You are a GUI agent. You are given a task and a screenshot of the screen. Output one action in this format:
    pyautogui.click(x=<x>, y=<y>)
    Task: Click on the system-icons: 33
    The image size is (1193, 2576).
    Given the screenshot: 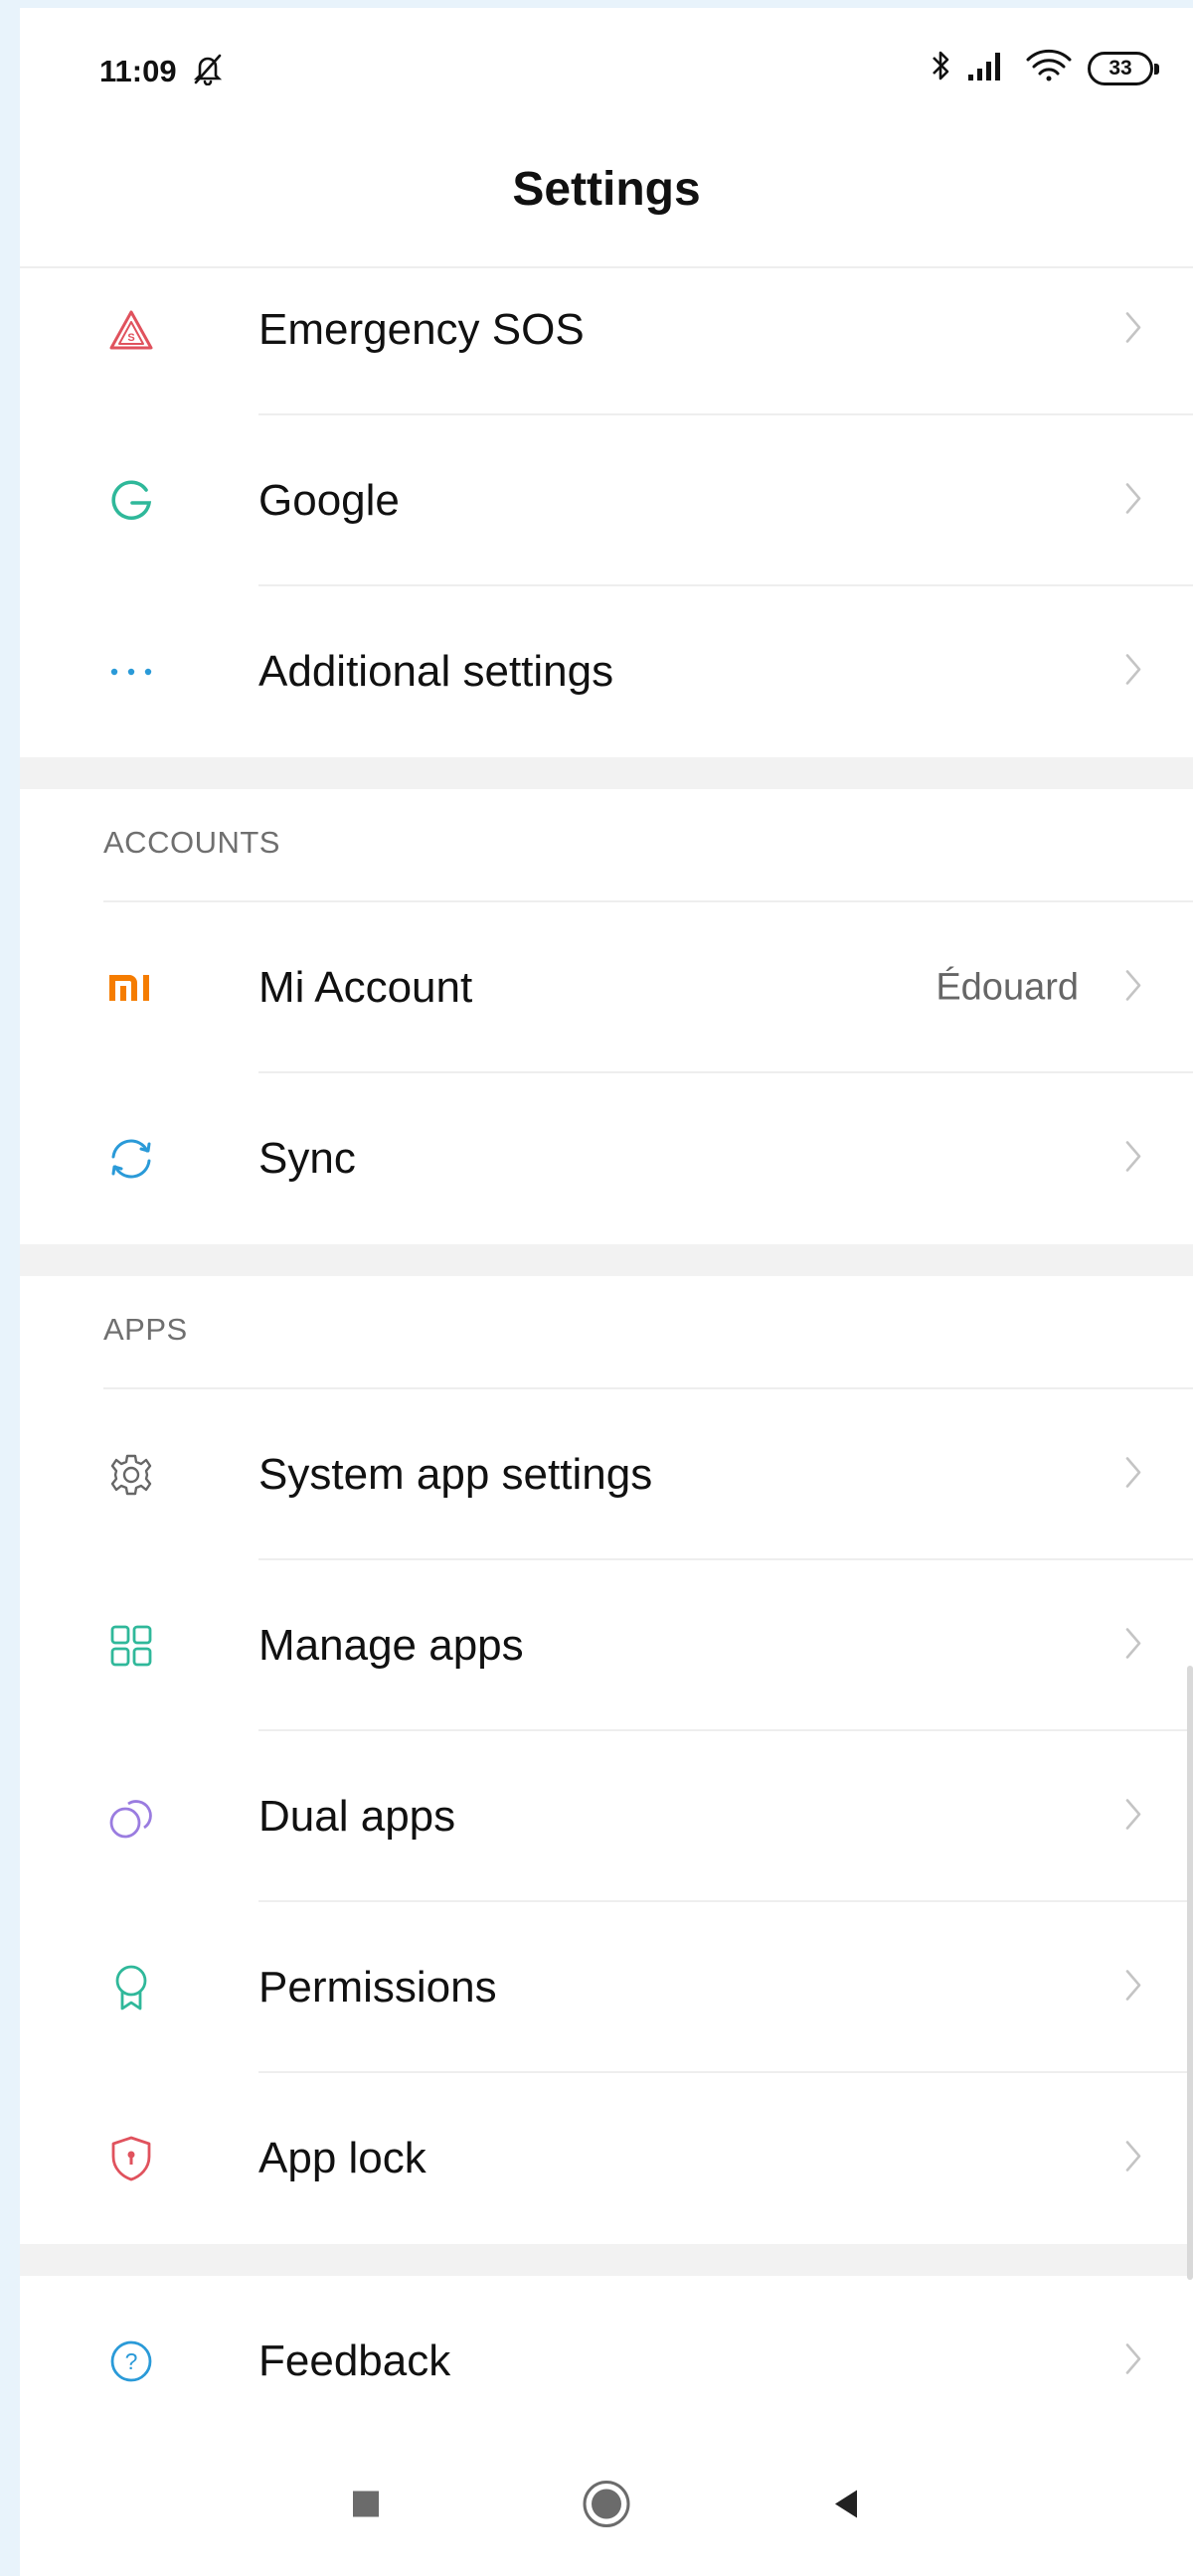 What is the action you would take?
    pyautogui.click(x=1045, y=68)
    